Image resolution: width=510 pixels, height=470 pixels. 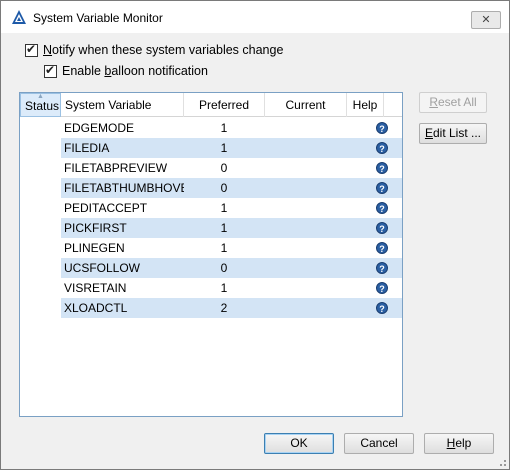 I want to click on notify-checkbox: ✔, so click(x=31, y=49).